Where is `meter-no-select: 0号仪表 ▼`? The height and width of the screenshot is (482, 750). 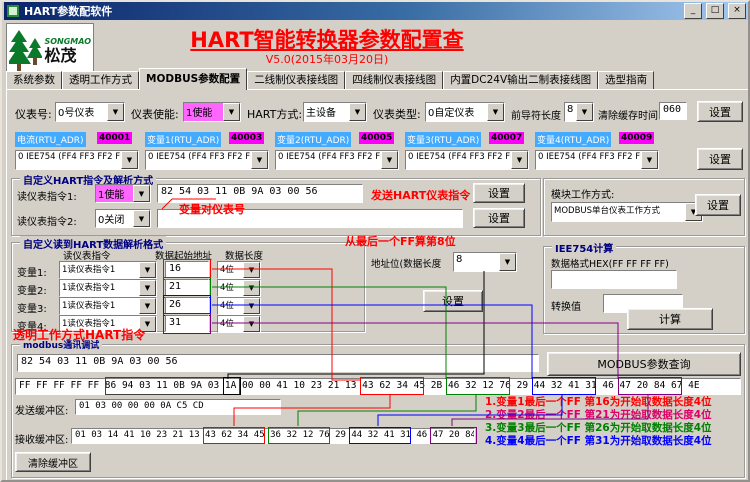
meter-no-select: 0号仪表 ▼ is located at coordinates (90, 112).